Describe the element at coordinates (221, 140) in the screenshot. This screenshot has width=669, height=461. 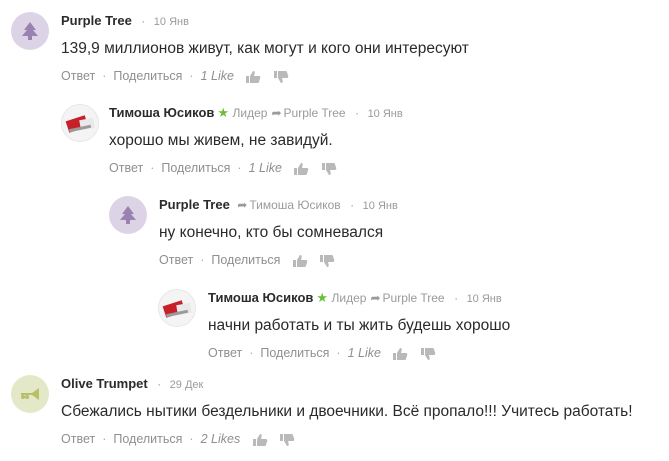
I see `comment-text: хорошо мы живем, не завидуй.` at that location.